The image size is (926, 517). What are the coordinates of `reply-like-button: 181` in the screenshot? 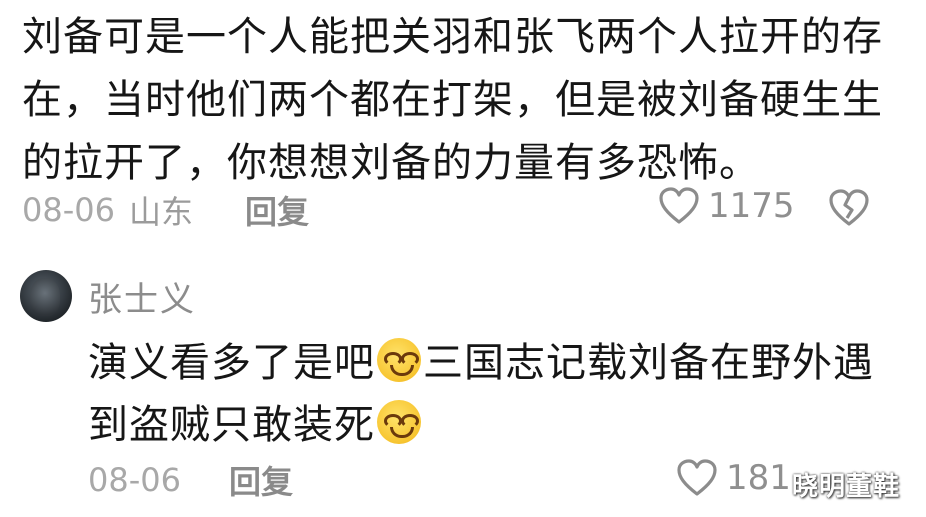 It's located at (733, 478).